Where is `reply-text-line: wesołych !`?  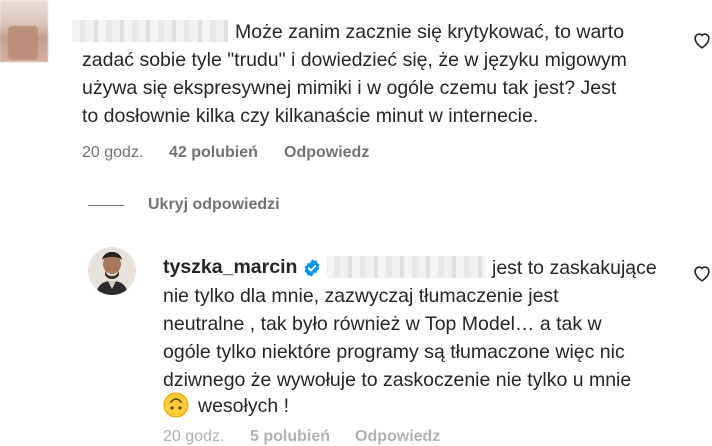
reply-text-line: wesołych ! is located at coordinates (244, 406).